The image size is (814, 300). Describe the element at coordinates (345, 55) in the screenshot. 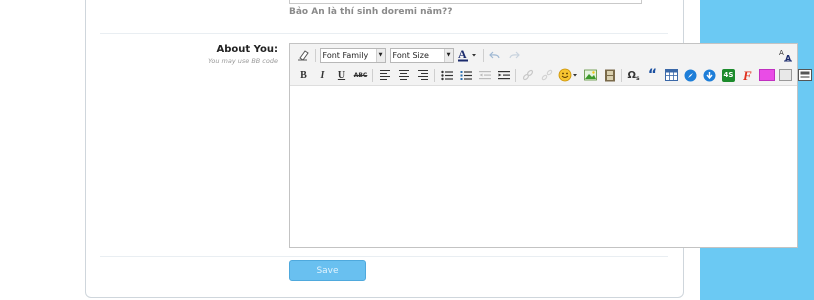

I see `font-family-value: Font Family` at that location.